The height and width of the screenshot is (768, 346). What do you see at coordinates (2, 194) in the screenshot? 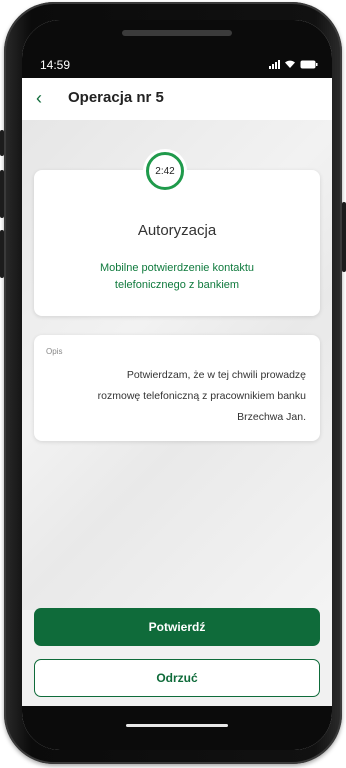
I see `volume-up-button` at bounding box center [2, 194].